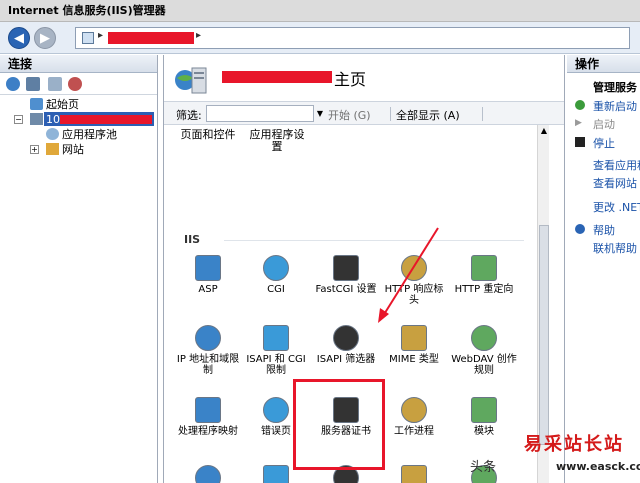  Describe the element at coordinates (276, 365) in the screenshot. I see `feature-label: ISAPI 和 CGI 限制` at that location.